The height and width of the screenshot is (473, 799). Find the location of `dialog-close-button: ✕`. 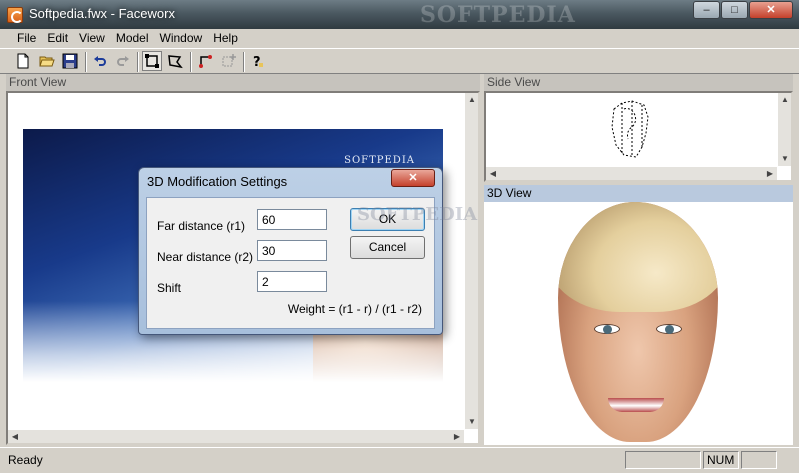

dialog-close-button: ✕ is located at coordinates (413, 178).